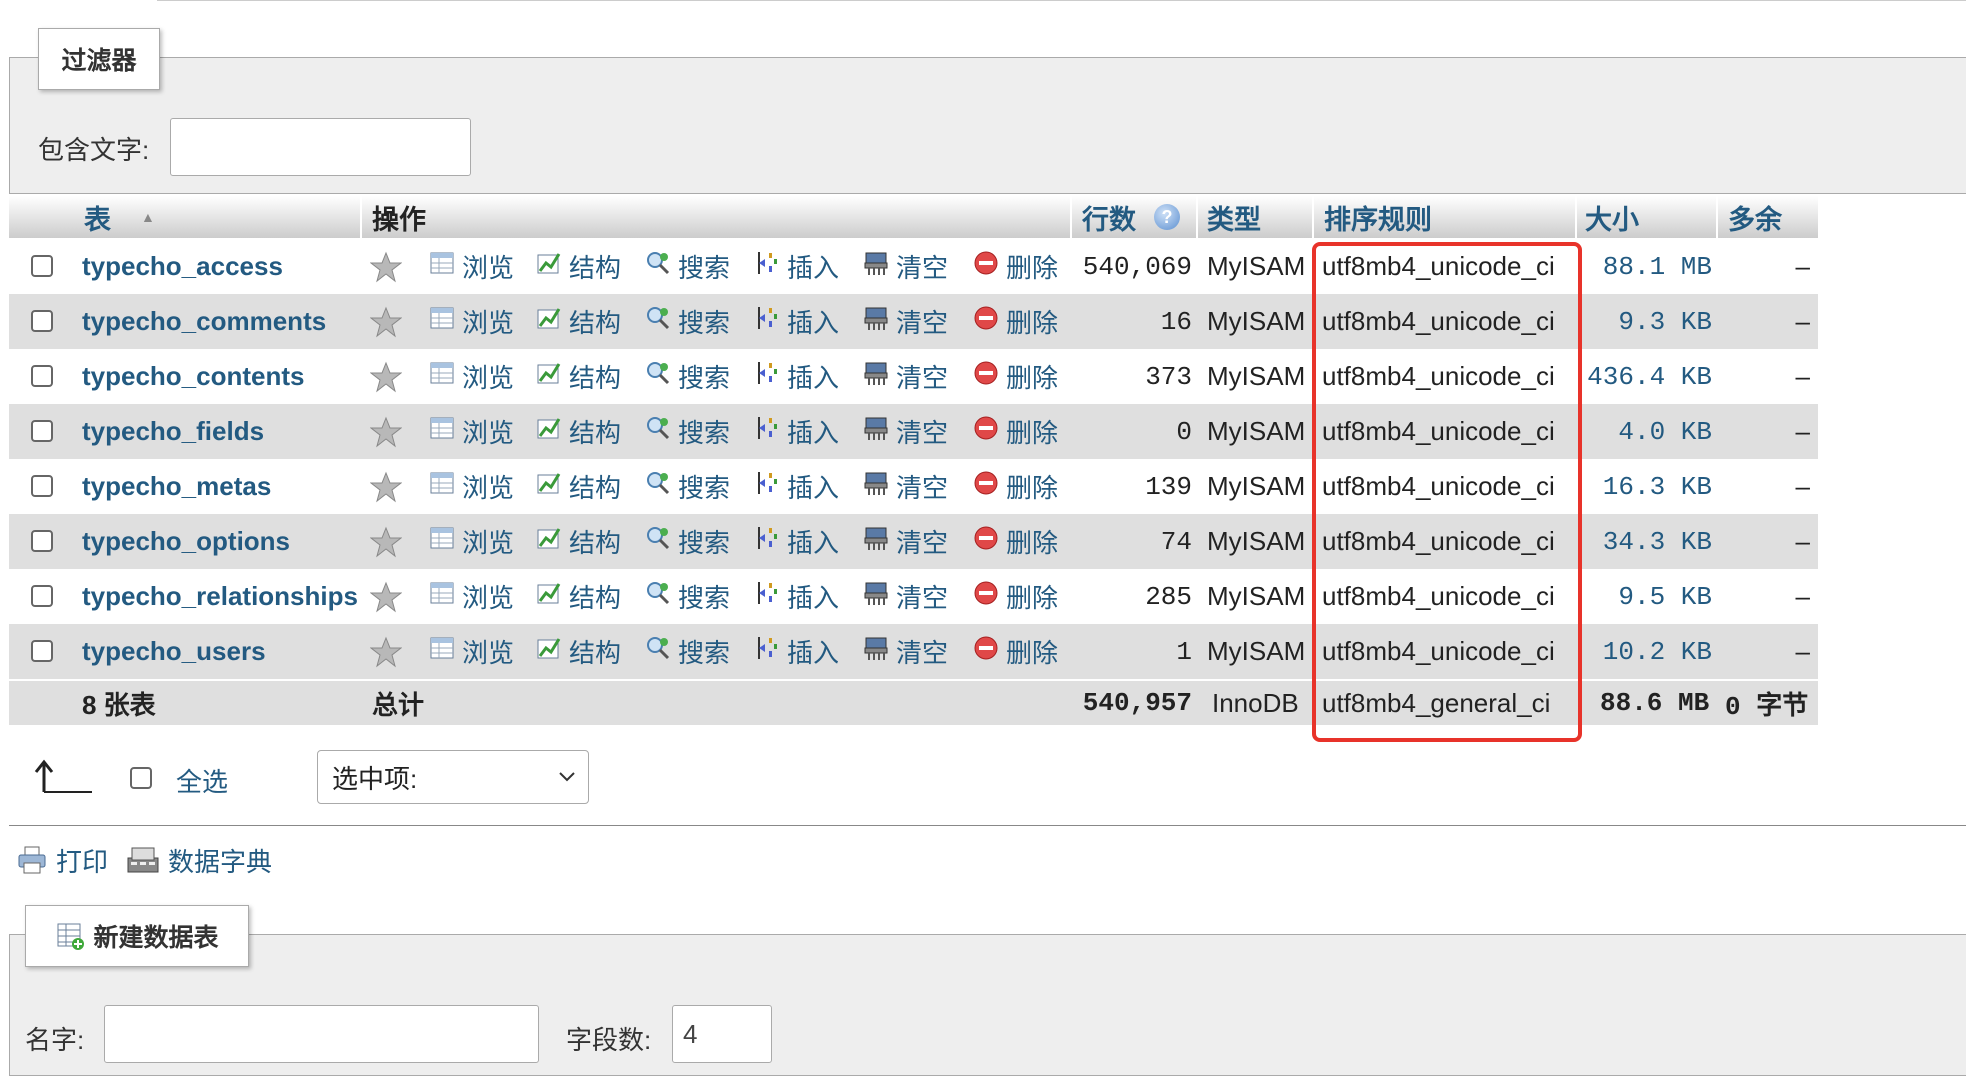 The image size is (1966, 1076). I want to click on size-cell: 10.2 KB, so click(1646, 651).